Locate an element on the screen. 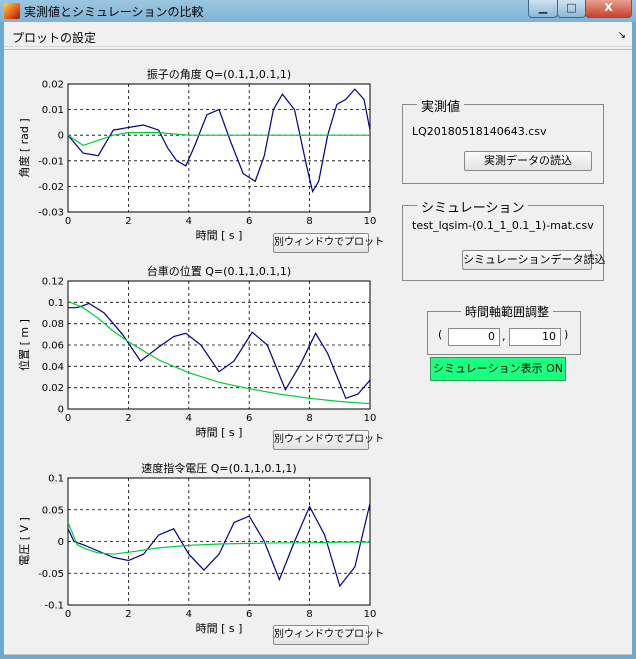 The image size is (636, 659). measured-group-title: 実測値 is located at coordinates (441, 105).